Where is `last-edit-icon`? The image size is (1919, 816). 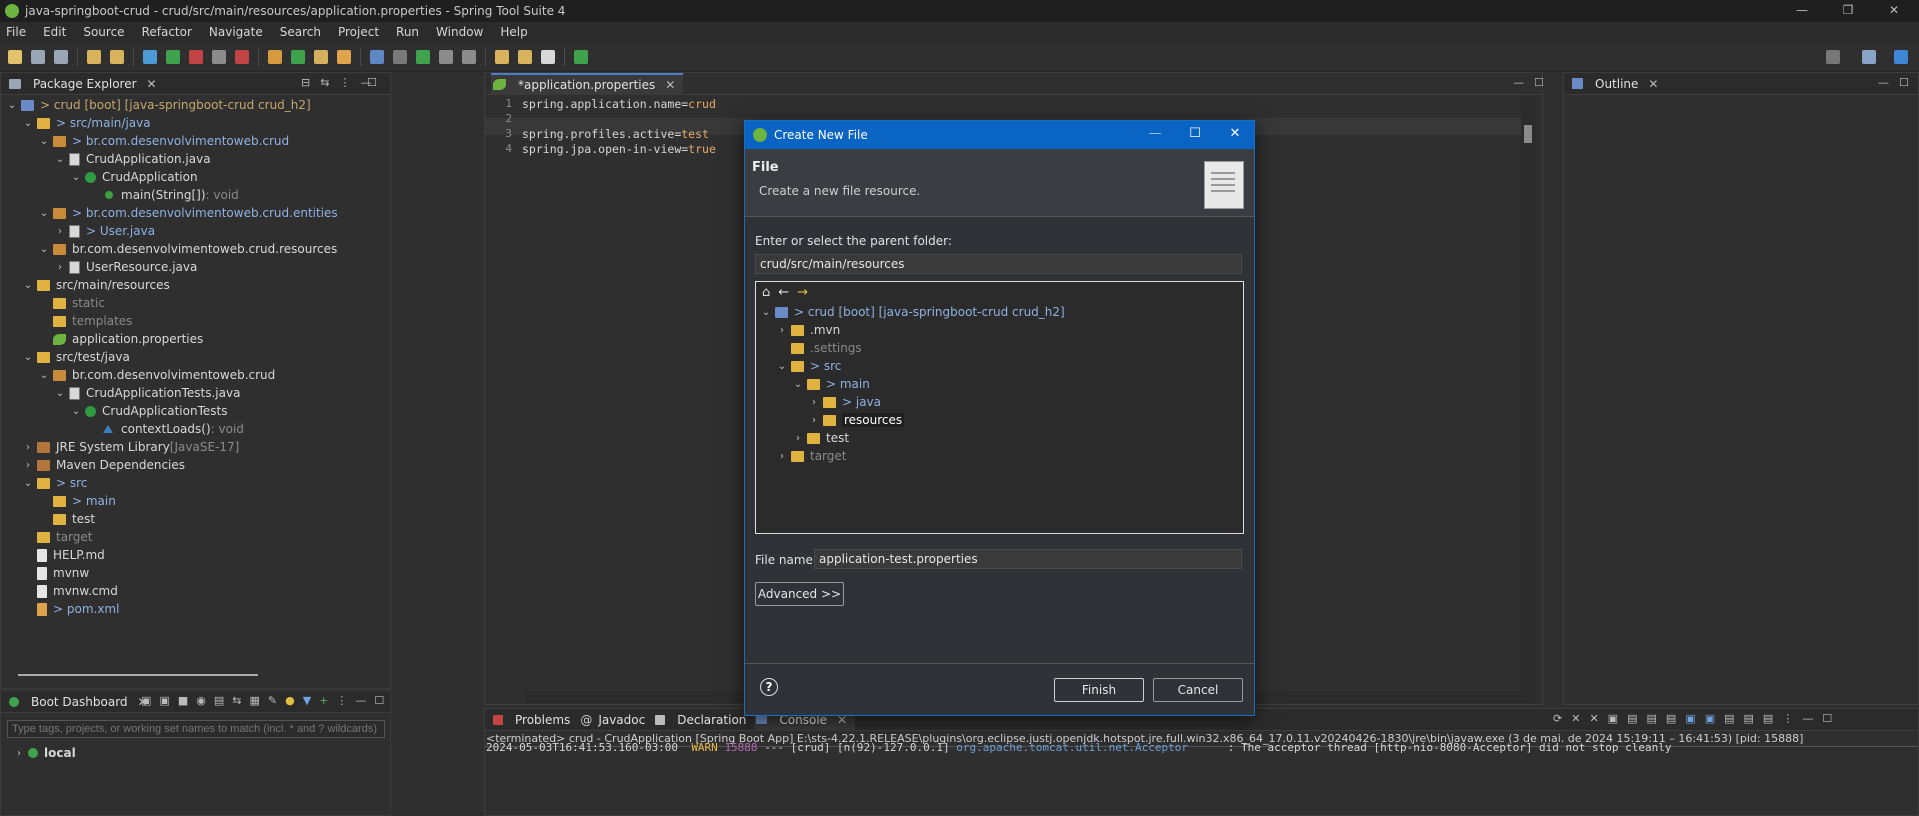
last-edit-icon is located at coordinates (502, 56).